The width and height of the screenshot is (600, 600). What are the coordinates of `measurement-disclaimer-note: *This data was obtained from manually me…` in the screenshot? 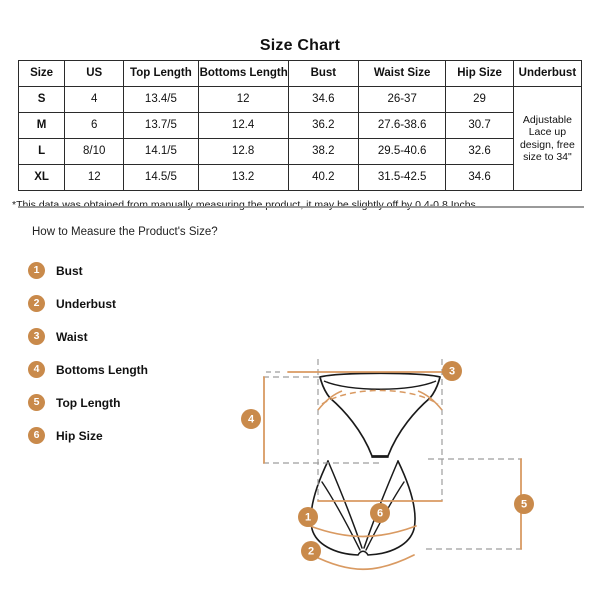 It's located at (245, 205).